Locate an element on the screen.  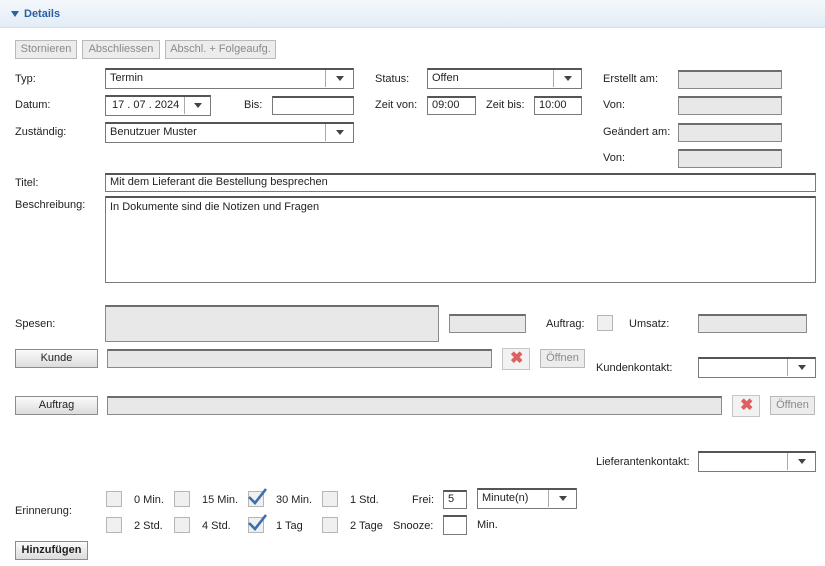
datum-value: 17 . 07 . 2024 is located at coordinates (146, 105).